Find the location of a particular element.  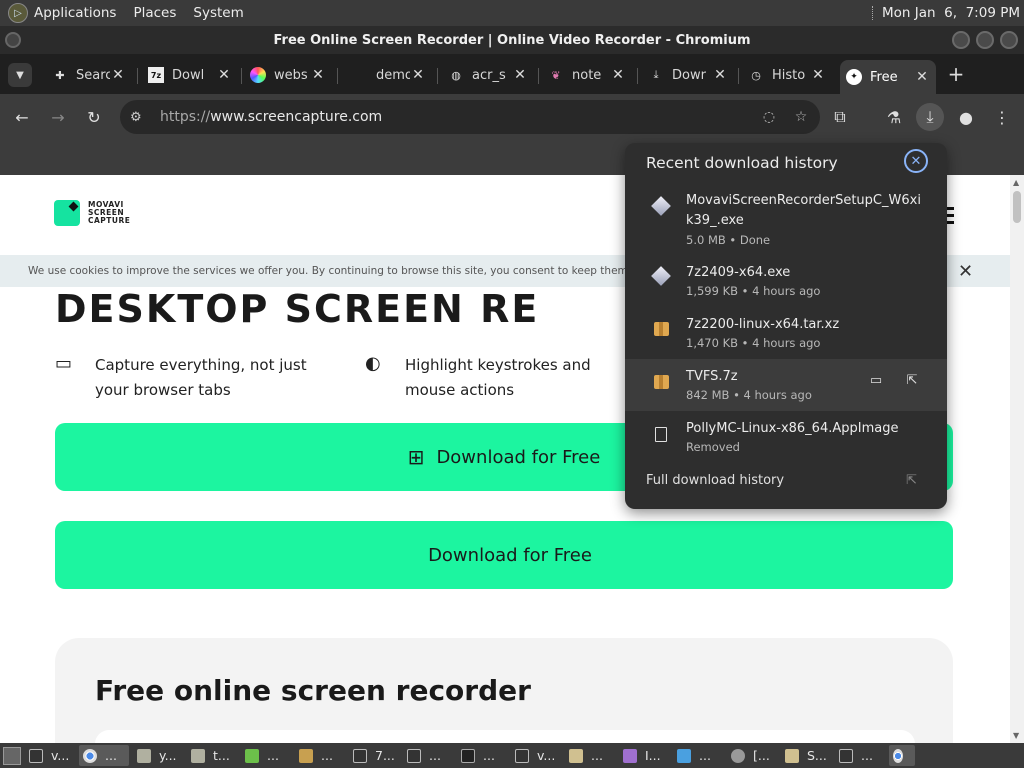

download-item: 7z2409-x64.exe 1,599 KB • 4 hours ago is located at coordinates (786, 280).